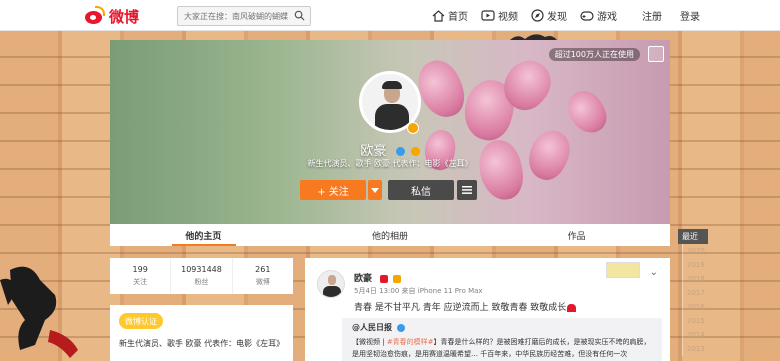 The image size is (780, 361). I want to click on timeline-year: 2016, so click(695, 307).